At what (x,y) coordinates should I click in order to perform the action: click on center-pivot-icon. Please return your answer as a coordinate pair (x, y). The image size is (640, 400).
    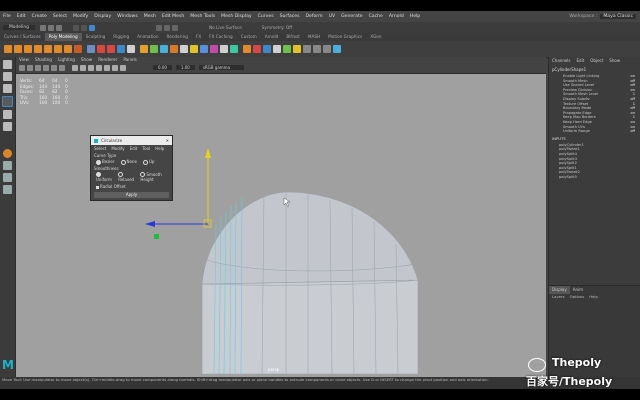
    Looking at the image, I should click on (327, 49).